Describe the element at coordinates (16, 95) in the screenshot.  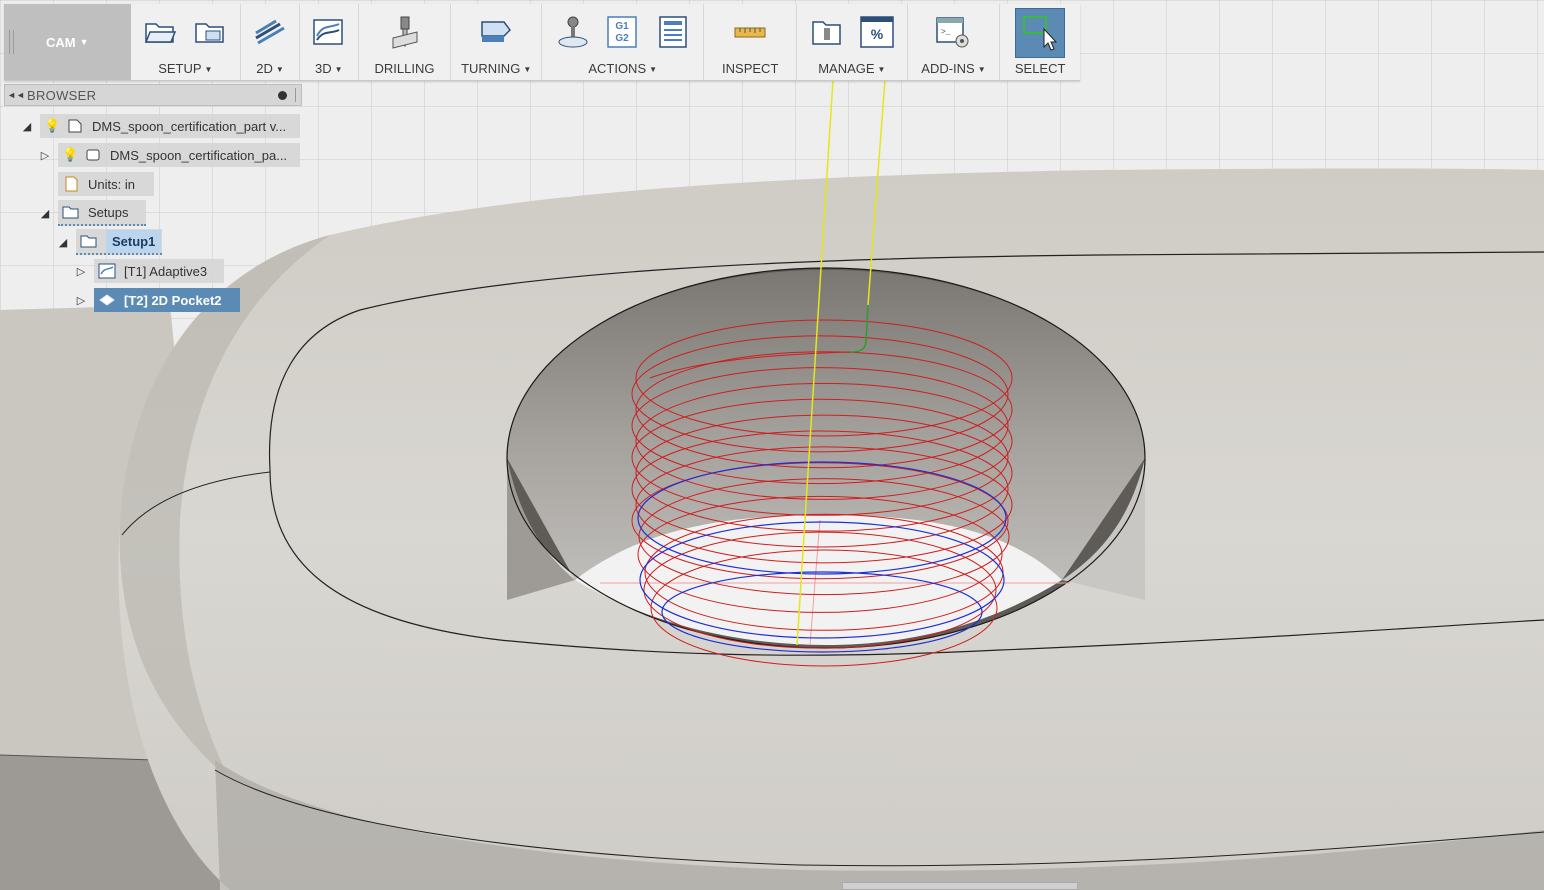
I see `collapse-icon: ◄◄` at that location.